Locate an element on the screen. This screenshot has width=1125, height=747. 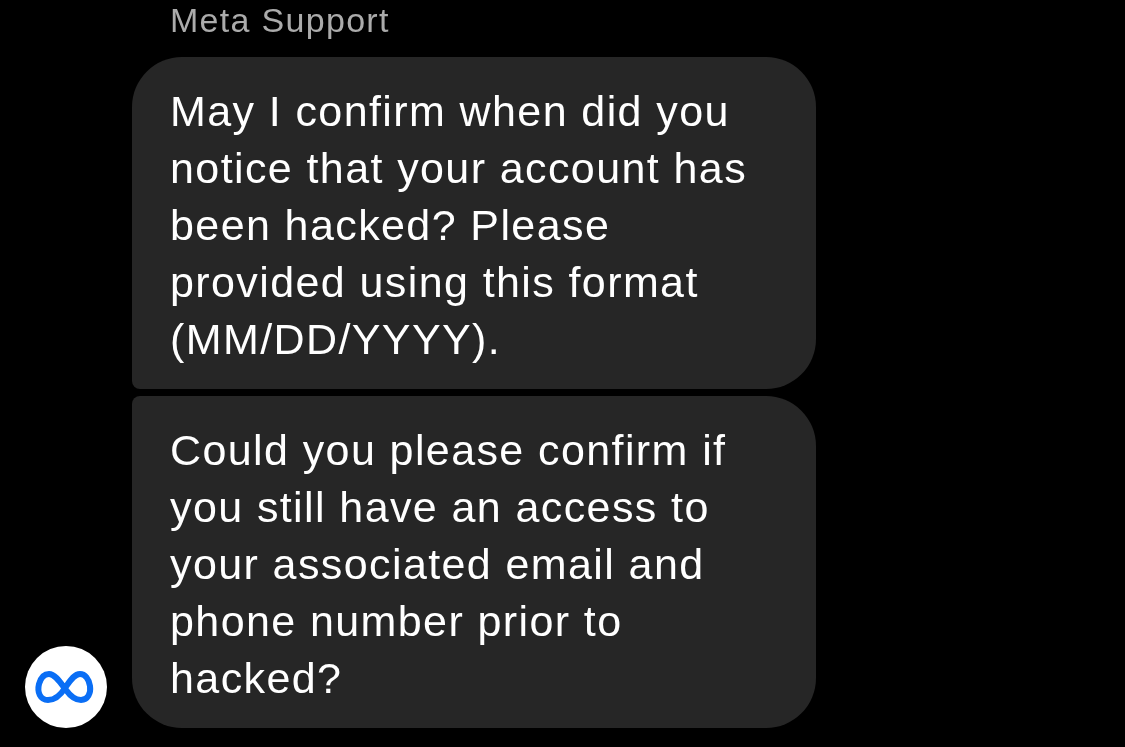
sender-name: Meta Support is located at coordinates (280, 20).